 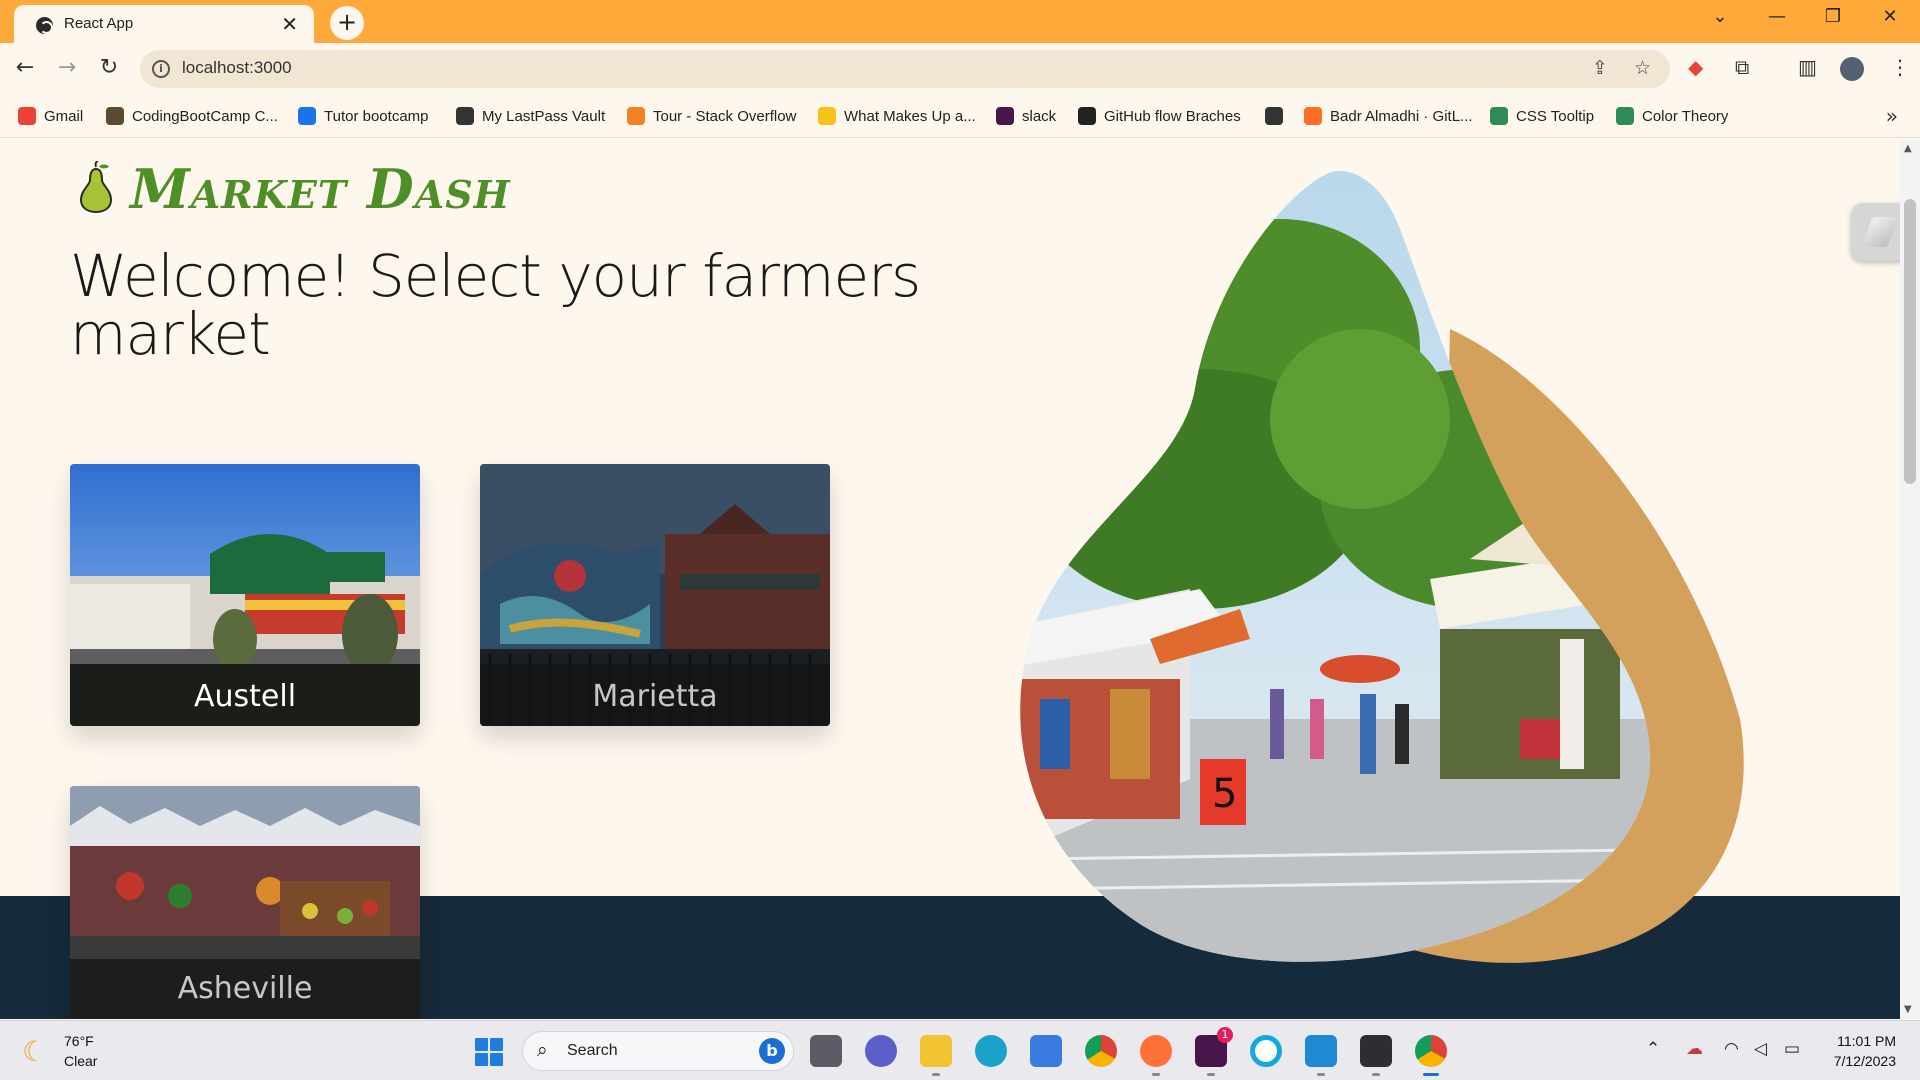 What do you see at coordinates (67, 67) in the screenshot?
I see `forward-icon: →` at bounding box center [67, 67].